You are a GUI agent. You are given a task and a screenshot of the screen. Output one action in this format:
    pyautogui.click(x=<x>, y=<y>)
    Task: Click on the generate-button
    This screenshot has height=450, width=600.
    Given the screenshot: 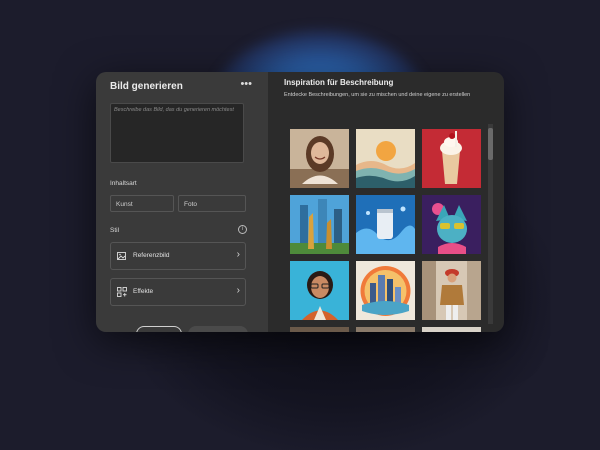 What is the action you would take?
    pyautogui.click(x=218, y=329)
    